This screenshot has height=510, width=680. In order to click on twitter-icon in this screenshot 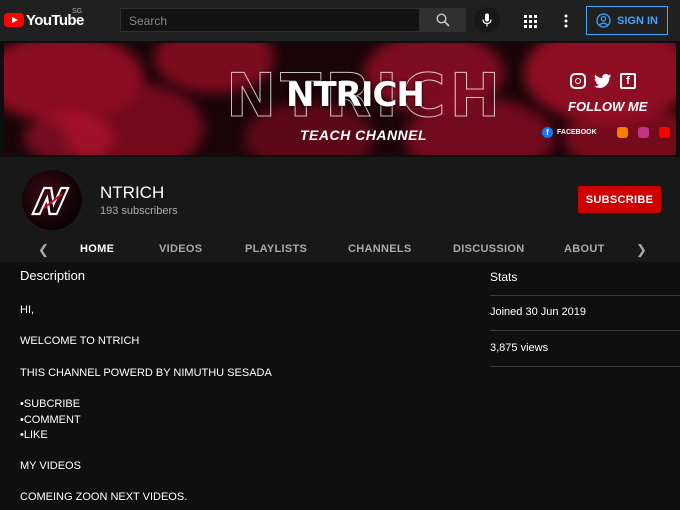, I will do `click(603, 81)`.